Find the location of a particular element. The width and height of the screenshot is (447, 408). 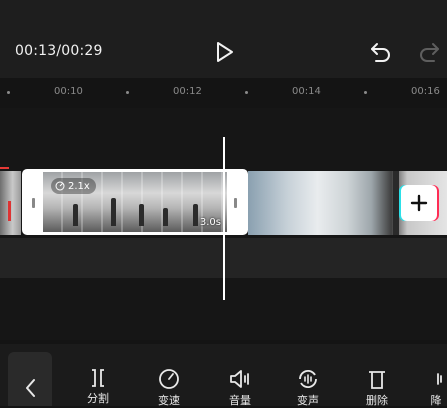

speed-badge: 2.1x is located at coordinates (73, 186).